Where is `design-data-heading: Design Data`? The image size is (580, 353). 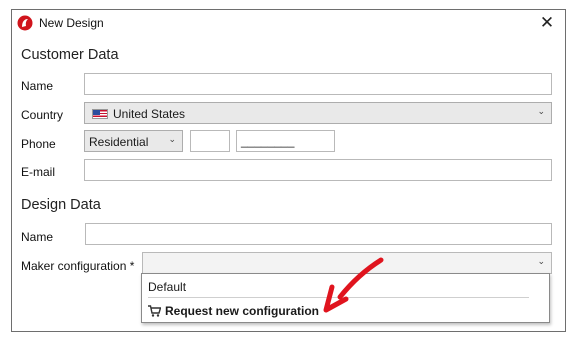
design-data-heading: Design Data is located at coordinates (61, 205).